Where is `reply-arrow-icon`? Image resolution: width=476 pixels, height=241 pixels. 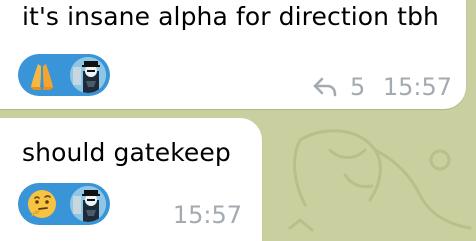
reply-arrow-icon is located at coordinates (325, 87).